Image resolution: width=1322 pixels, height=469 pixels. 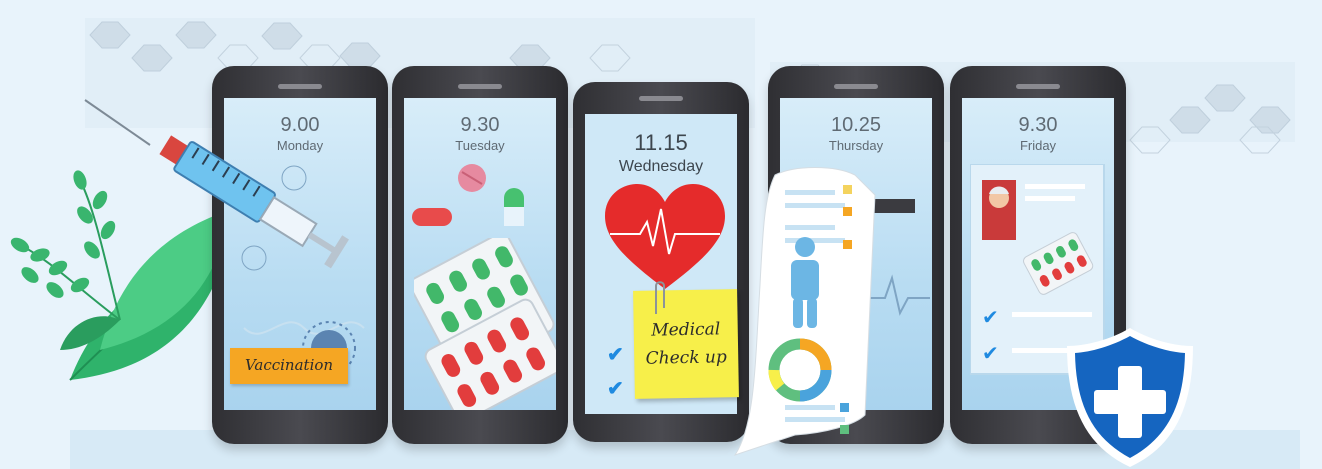 I want to click on phone-day: Friday, so click(x=1038, y=145).